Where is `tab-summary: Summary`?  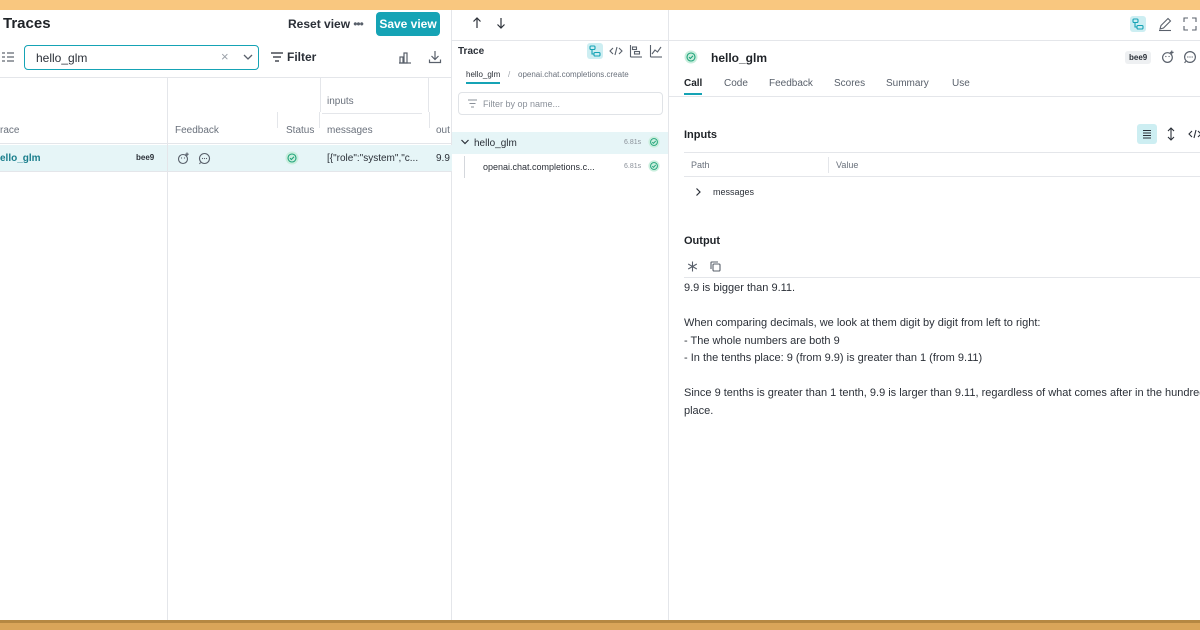
tab-summary: Summary is located at coordinates (907, 83).